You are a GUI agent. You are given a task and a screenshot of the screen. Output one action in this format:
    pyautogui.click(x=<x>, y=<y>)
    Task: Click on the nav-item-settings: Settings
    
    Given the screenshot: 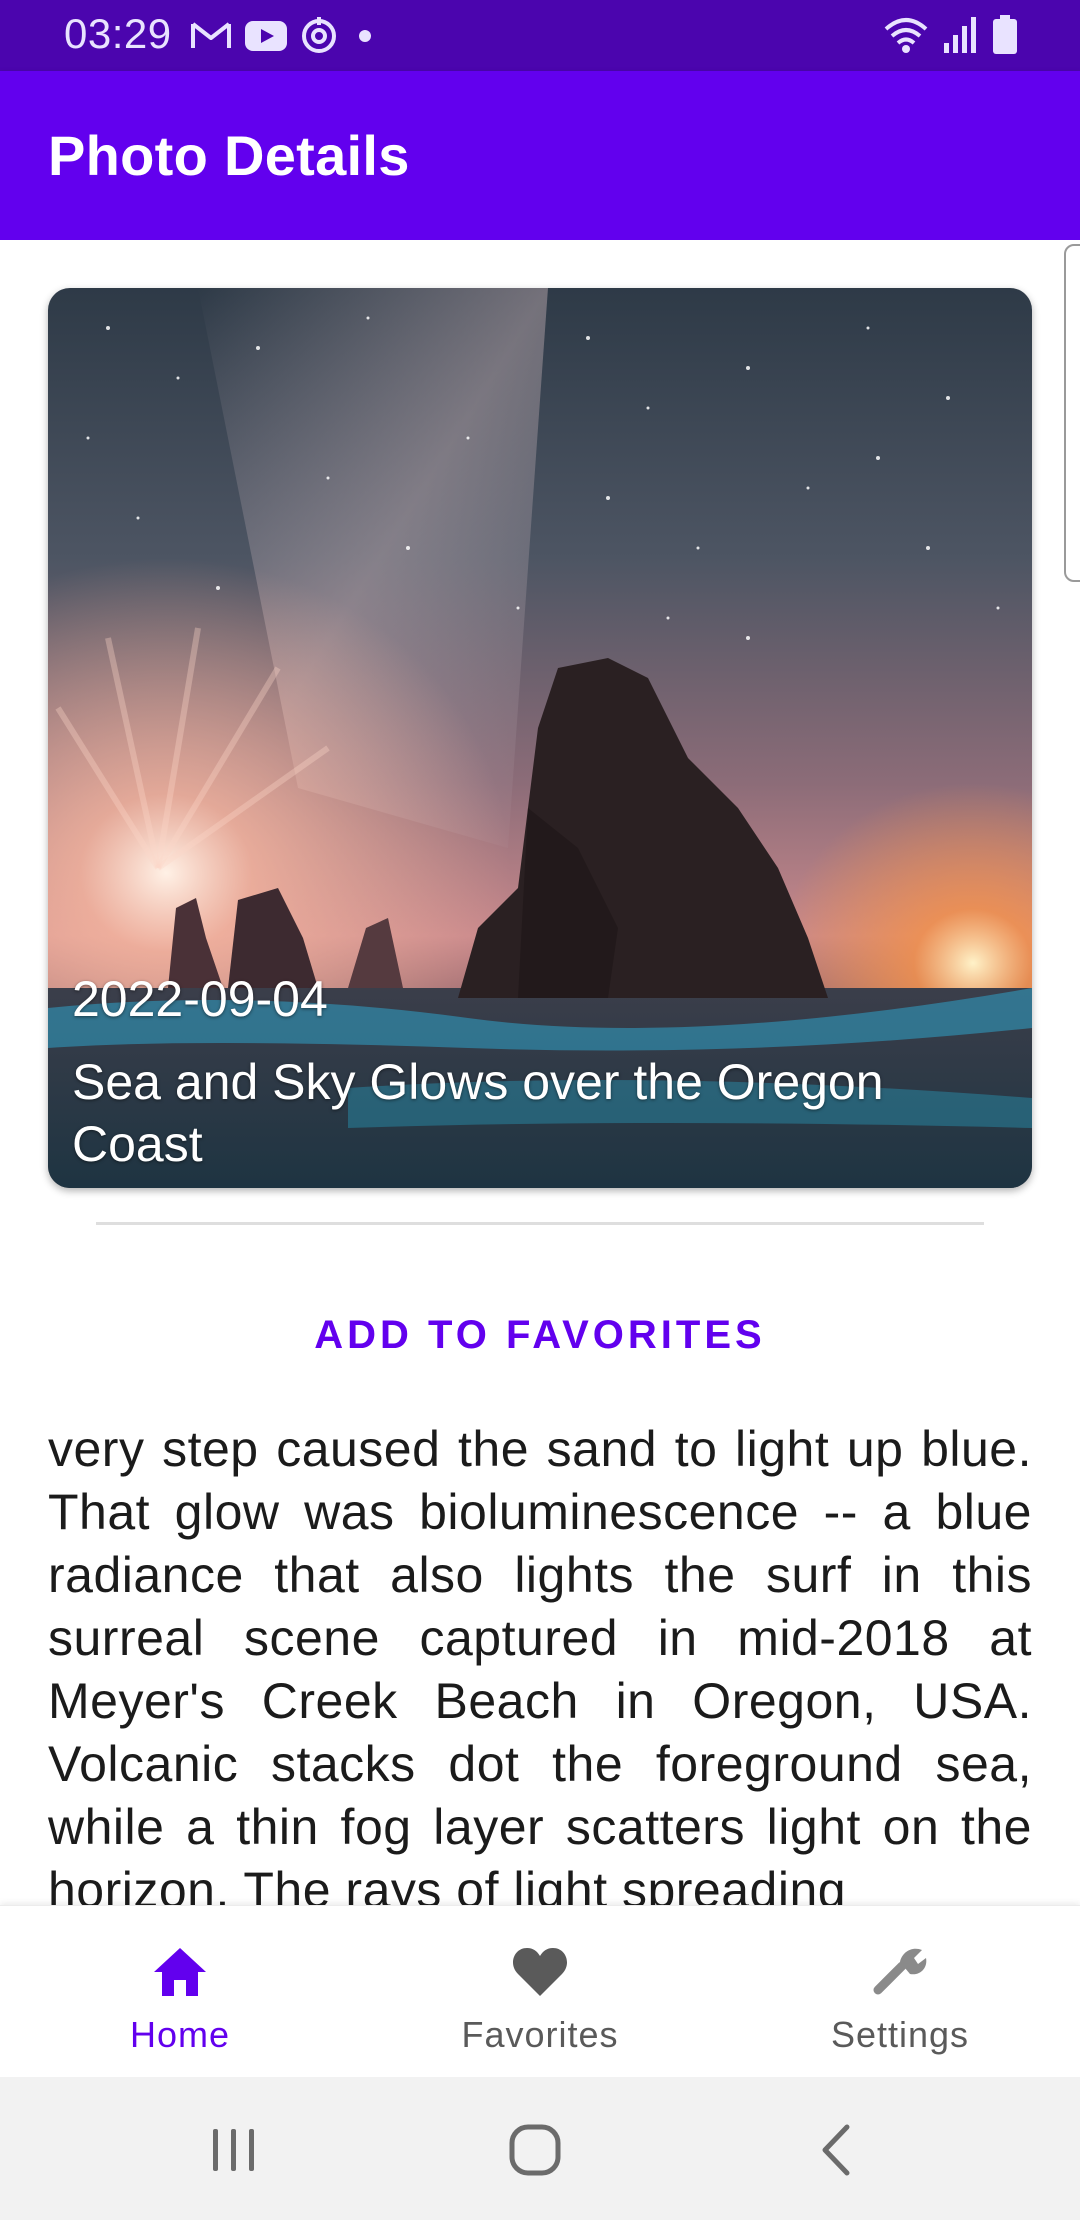 What is the action you would take?
    pyautogui.click(x=900, y=1992)
    